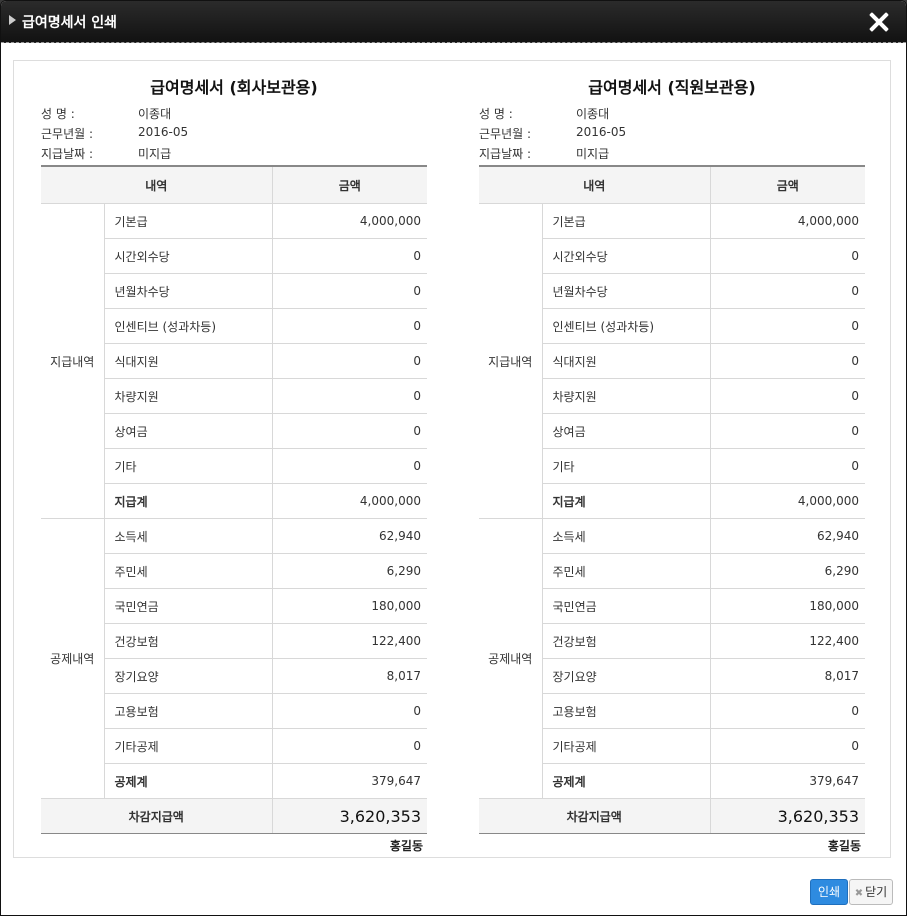  What do you see at coordinates (234, 87) in the screenshot?
I see `slip-title: 급여명세서 (회사보관용)` at bounding box center [234, 87].